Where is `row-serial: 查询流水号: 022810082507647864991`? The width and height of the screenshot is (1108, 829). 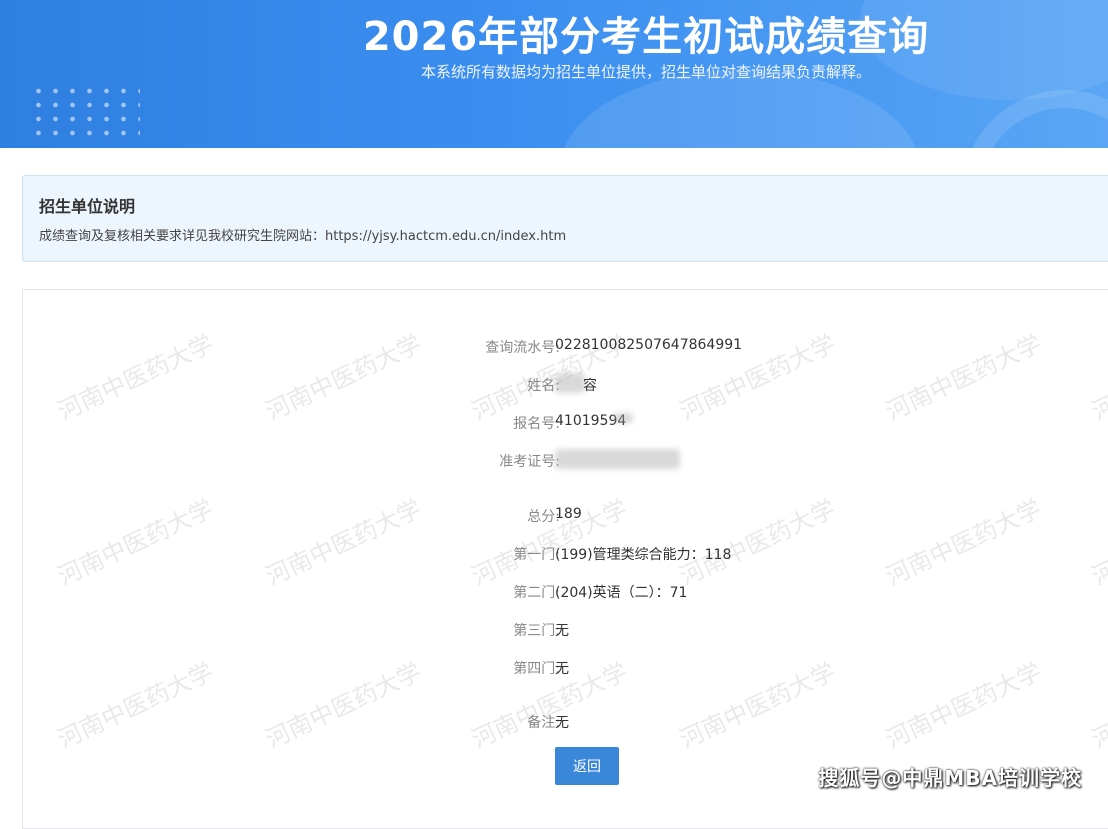
row-serial: 查询流水号: 022810082507647864991 is located at coordinates (565, 348).